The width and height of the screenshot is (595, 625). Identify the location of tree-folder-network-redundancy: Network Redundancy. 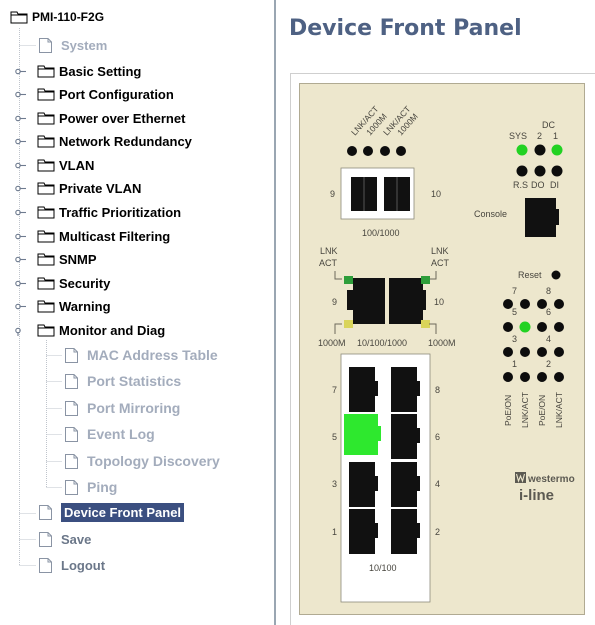
(103, 141).